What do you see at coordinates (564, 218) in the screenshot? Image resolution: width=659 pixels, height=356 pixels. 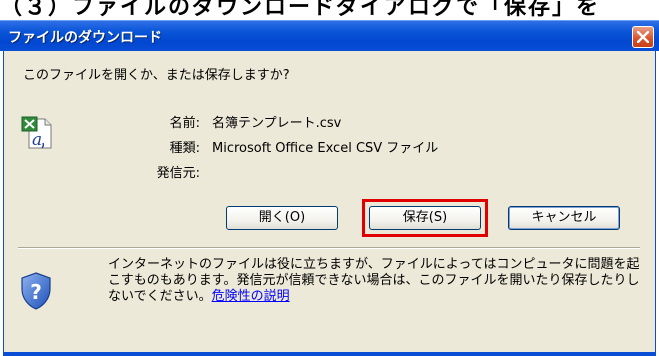 I see `cancel-button: キャンセル` at bounding box center [564, 218].